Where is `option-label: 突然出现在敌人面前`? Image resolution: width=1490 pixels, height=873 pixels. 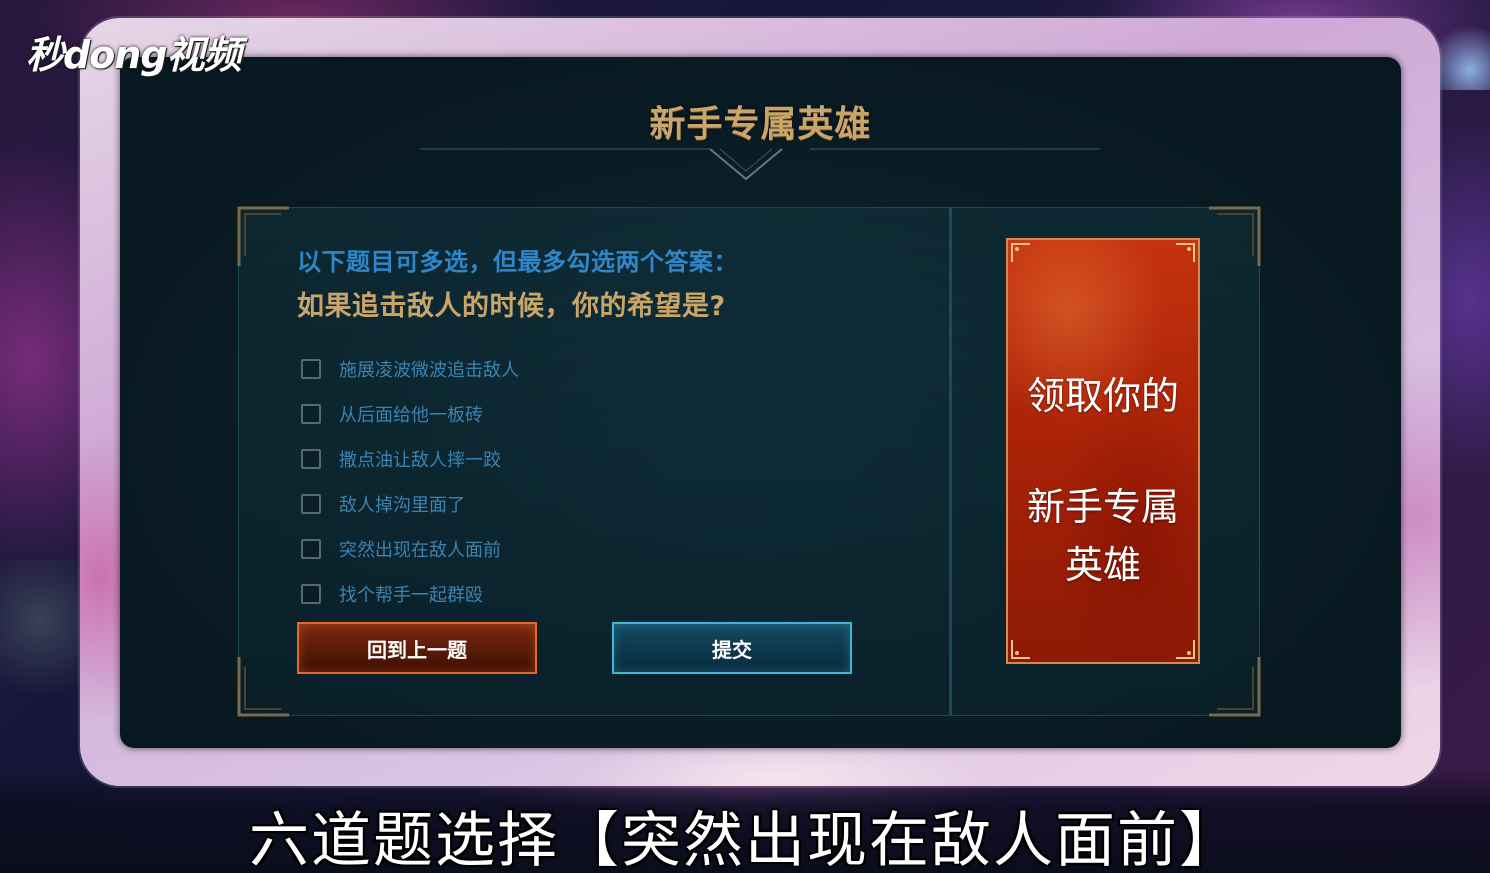 option-label: 突然出现在敌人面前 is located at coordinates (420, 550).